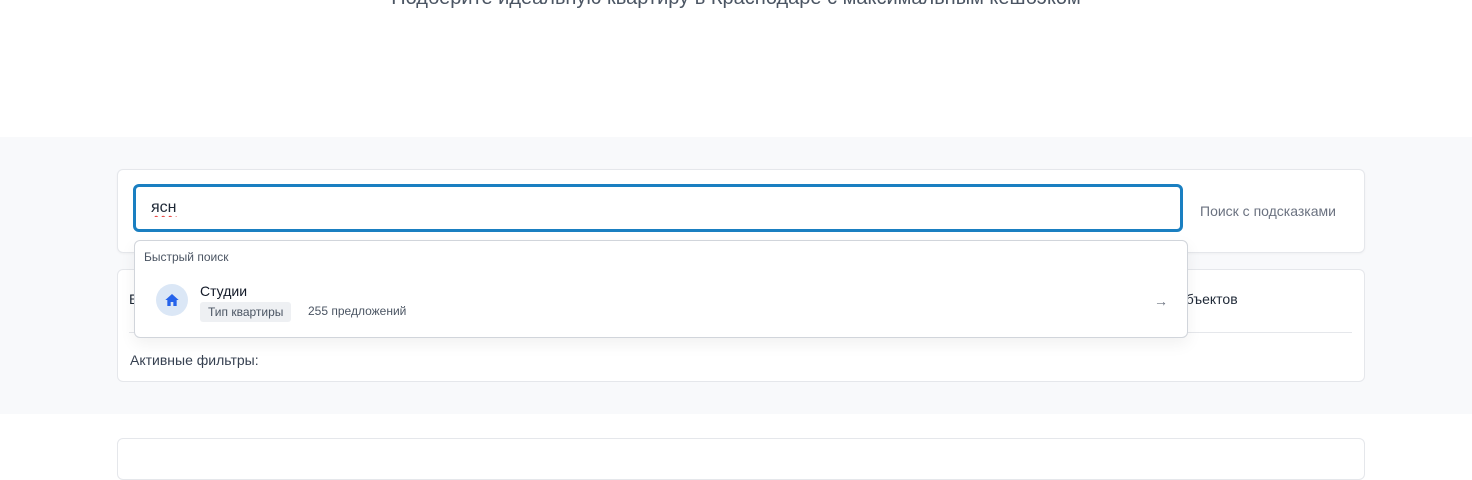  Describe the element at coordinates (741, 459) in the screenshot. I see `results-card` at that location.